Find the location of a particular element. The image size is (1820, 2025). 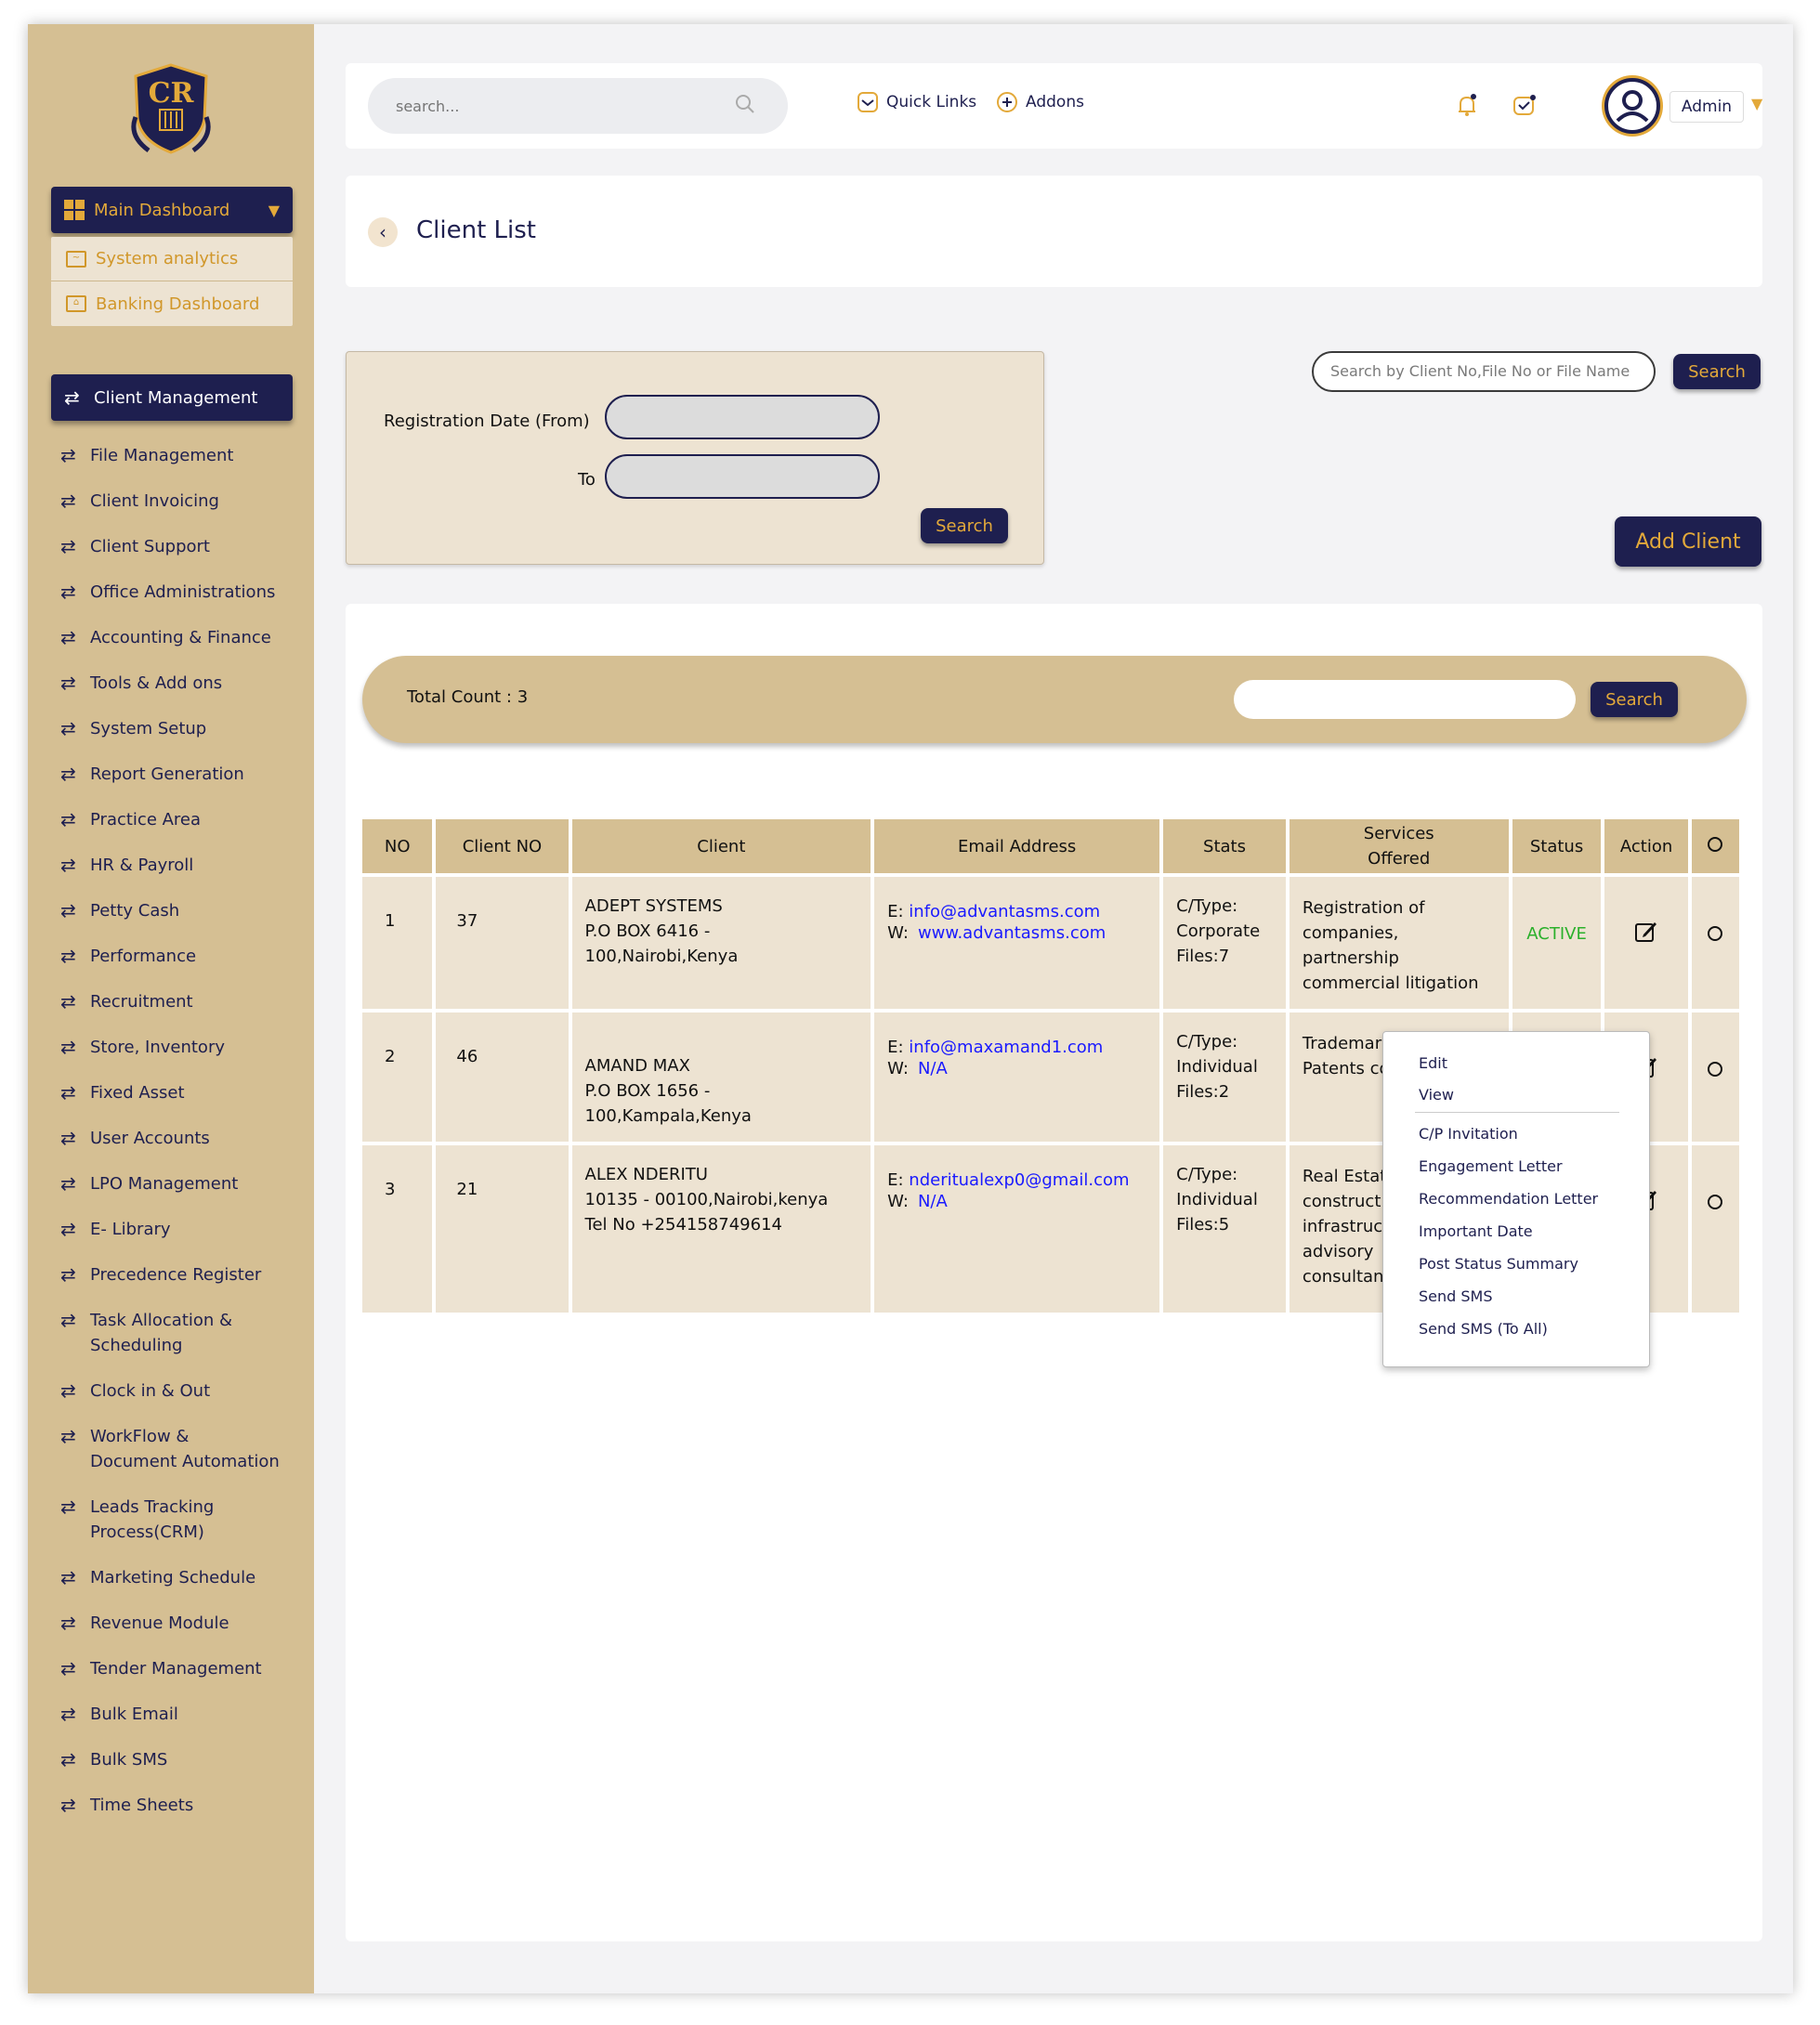

list-search-input is located at coordinates (1405, 700).